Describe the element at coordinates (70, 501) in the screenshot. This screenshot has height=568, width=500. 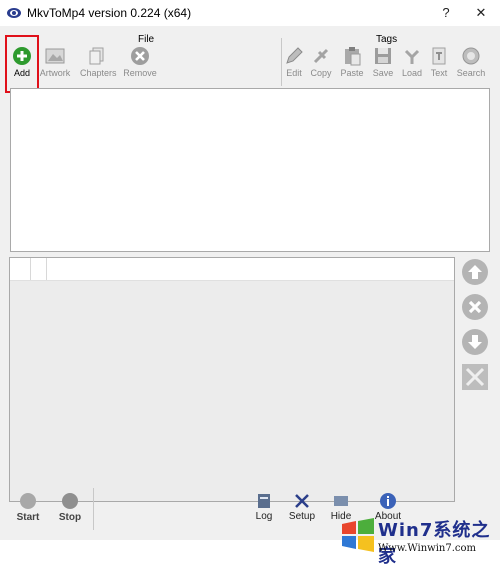
I see `stop-circle-icon` at that location.